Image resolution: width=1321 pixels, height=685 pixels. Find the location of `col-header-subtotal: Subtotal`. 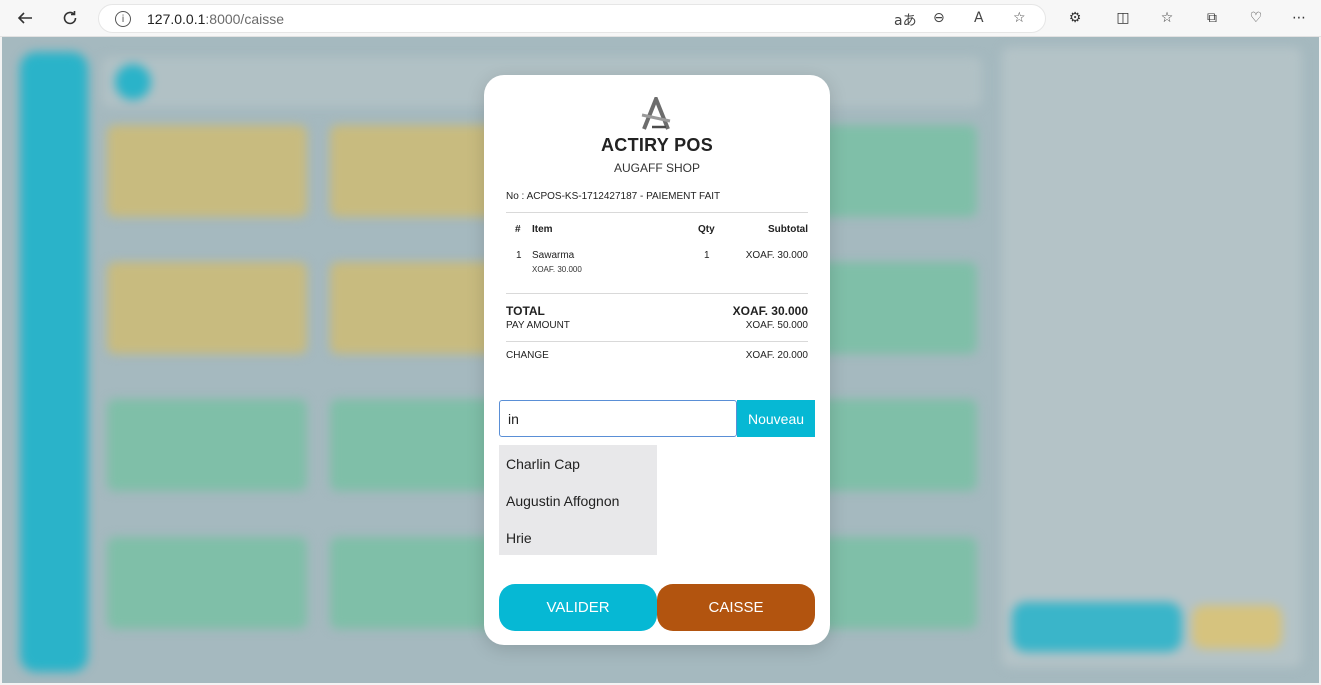

col-header-subtotal: Subtotal is located at coordinates (788, 229).